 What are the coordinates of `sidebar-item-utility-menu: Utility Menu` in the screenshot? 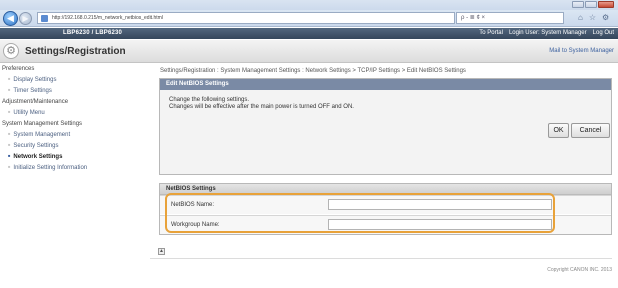 It's located at (26, 113).